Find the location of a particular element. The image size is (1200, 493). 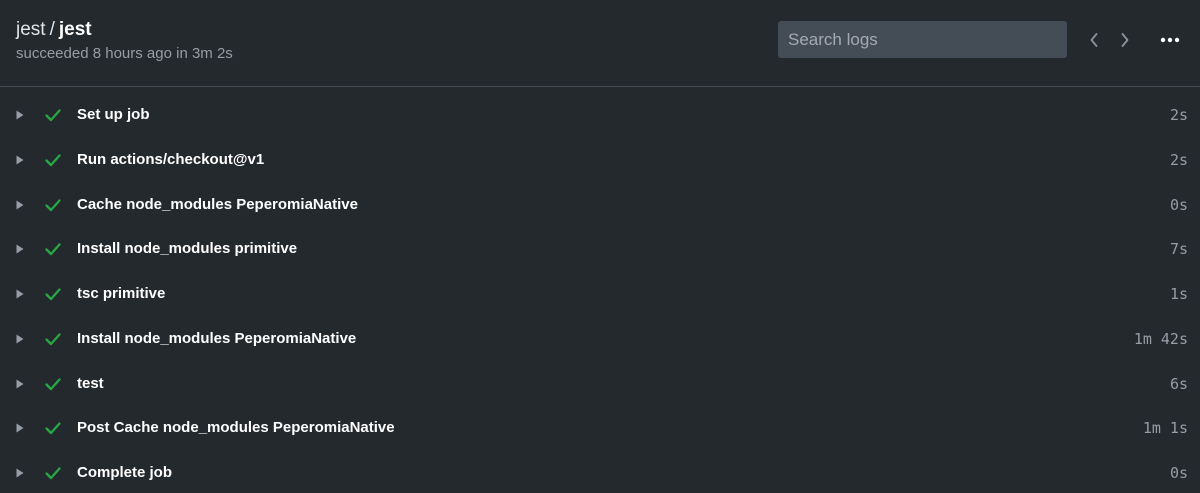

previous-match-button is located at coordinates (1094, 40).